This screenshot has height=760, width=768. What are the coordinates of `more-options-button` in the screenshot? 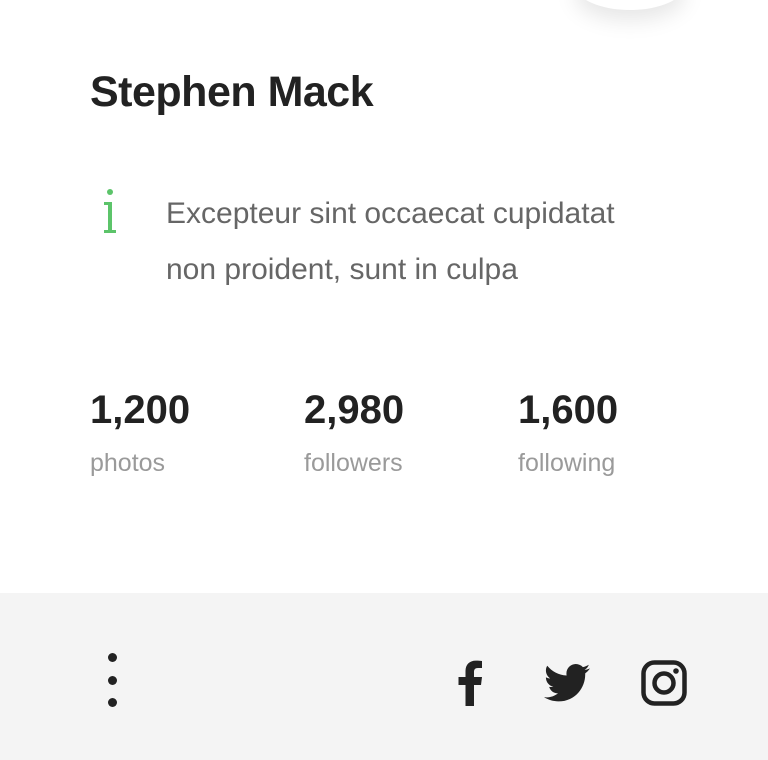 It's located at (112, 680).